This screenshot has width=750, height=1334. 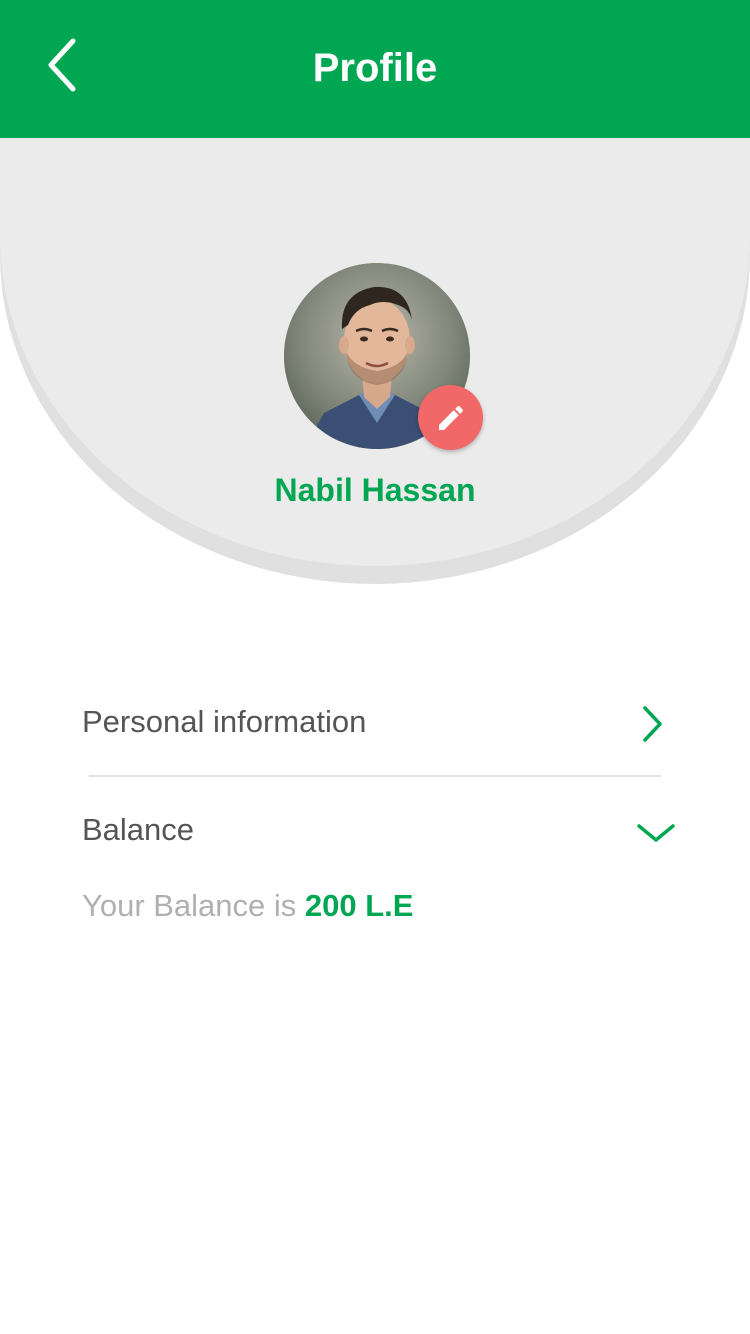 I want to click on app-header: Profile, so click(x=375, y=69).